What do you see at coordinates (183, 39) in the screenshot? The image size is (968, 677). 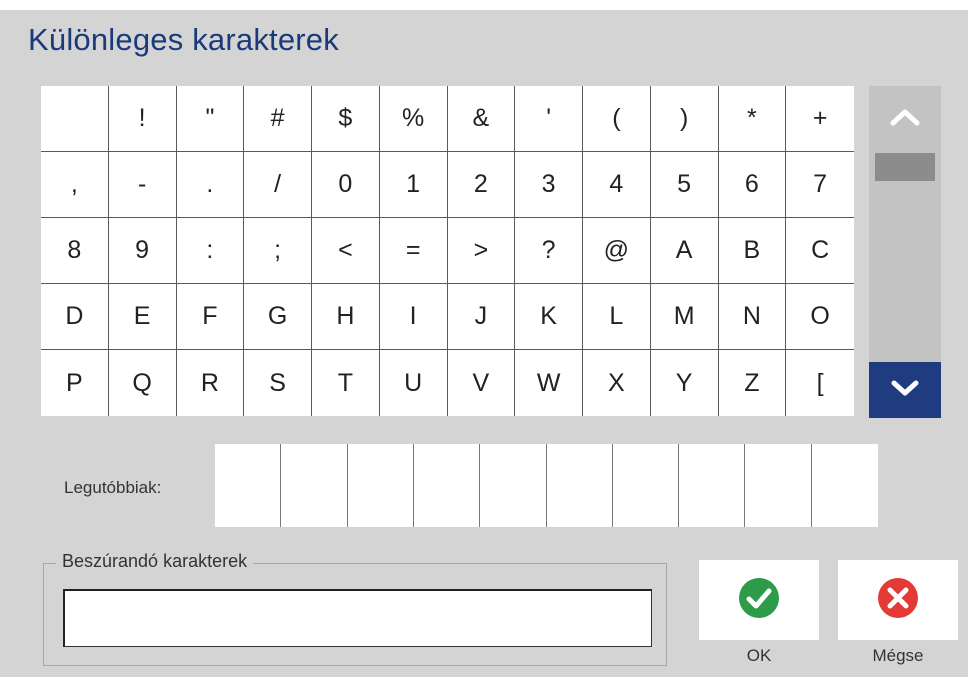 I see `dialog-title: Különleges karakterek` at bounding box center [183, 39].